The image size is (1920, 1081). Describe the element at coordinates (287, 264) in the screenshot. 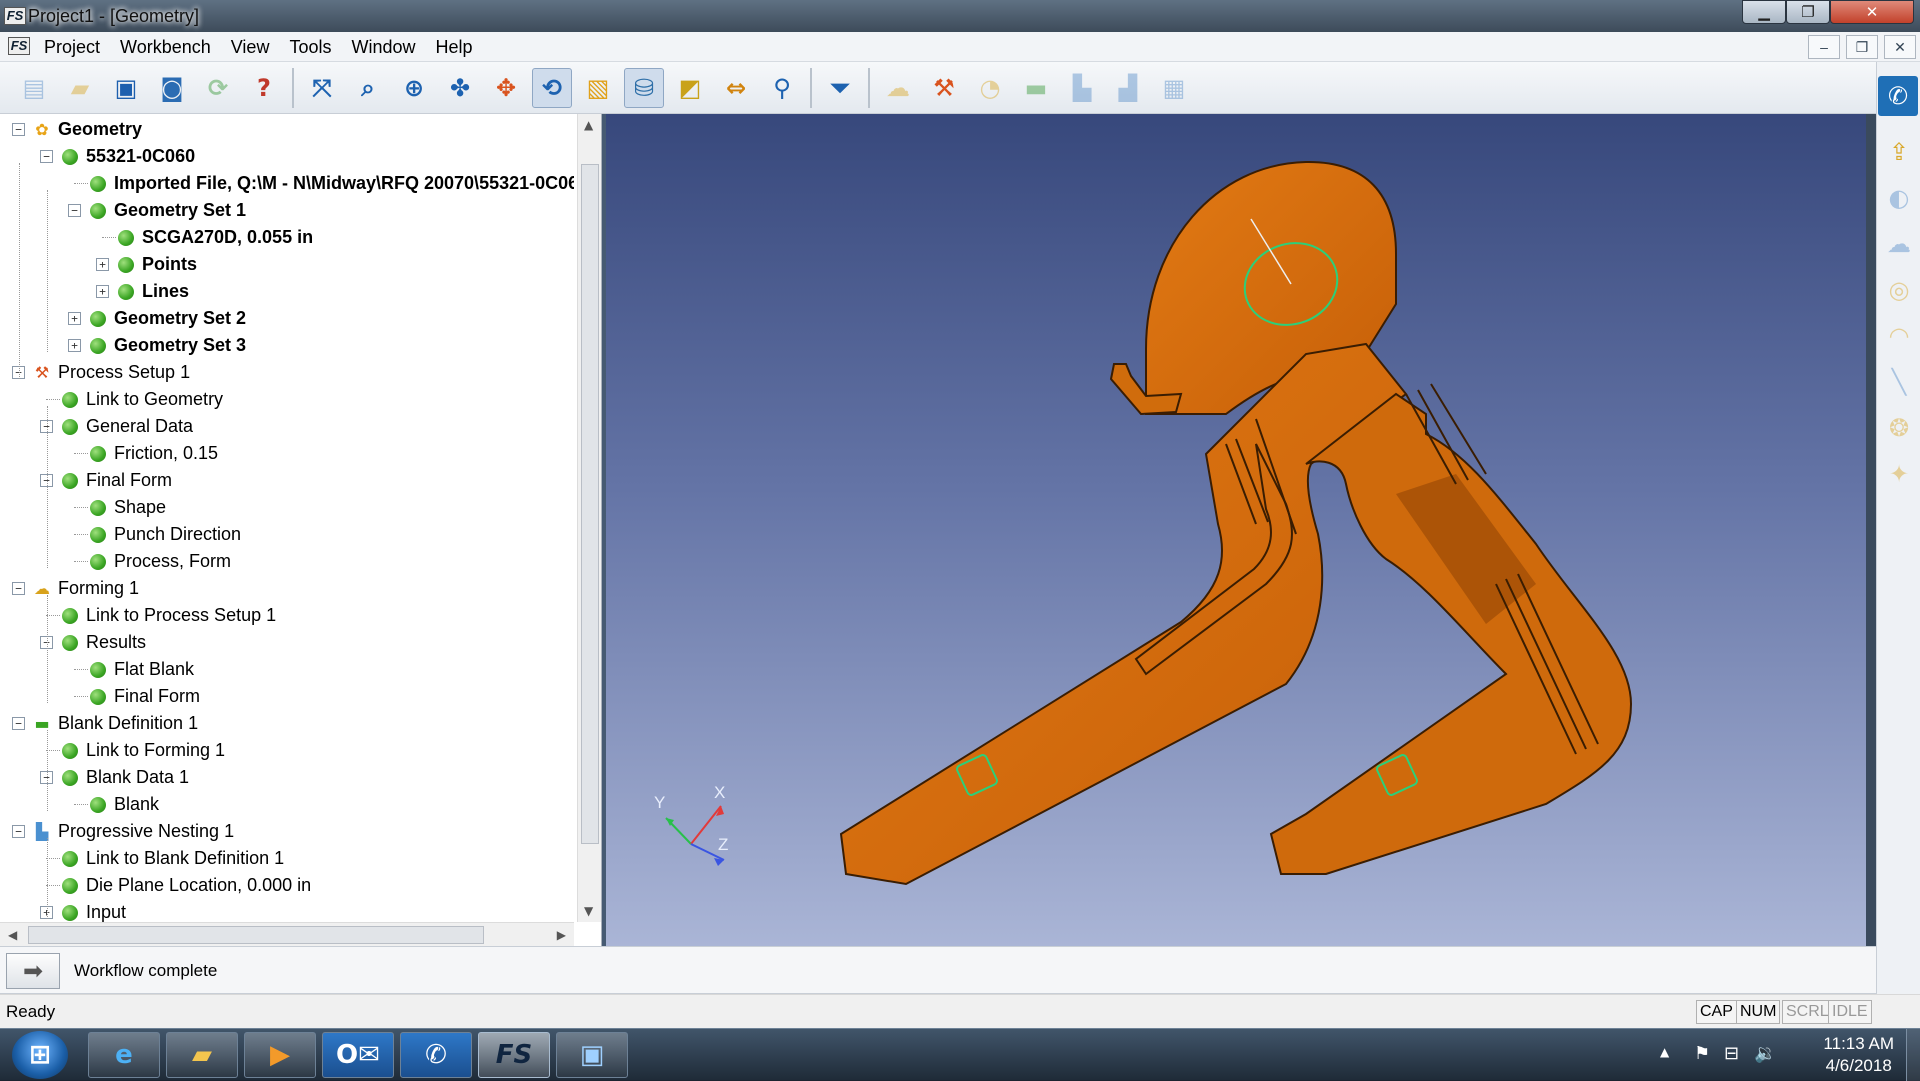

I see `tree-item: + Points` at that location.